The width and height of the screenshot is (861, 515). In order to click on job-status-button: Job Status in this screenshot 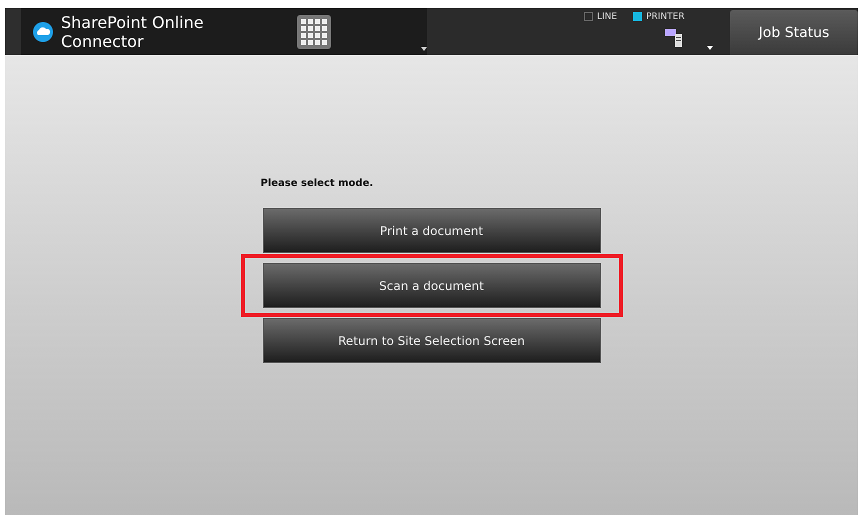, I will do `click(794, 32)`.